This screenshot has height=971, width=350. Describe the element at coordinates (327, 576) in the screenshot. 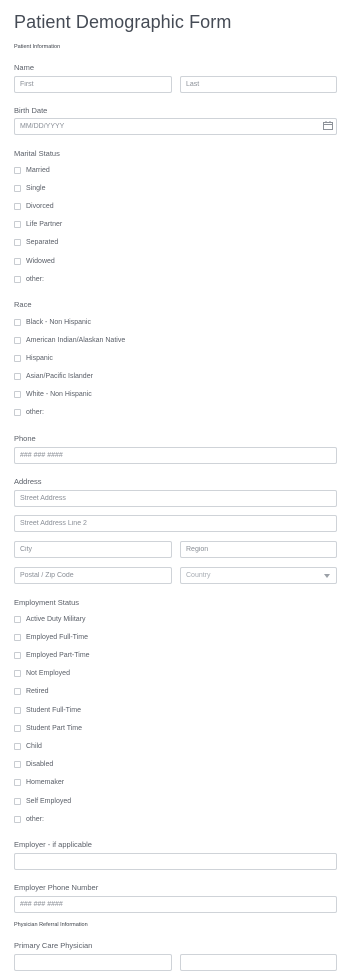

I see `chevron-down-icon` at that location.